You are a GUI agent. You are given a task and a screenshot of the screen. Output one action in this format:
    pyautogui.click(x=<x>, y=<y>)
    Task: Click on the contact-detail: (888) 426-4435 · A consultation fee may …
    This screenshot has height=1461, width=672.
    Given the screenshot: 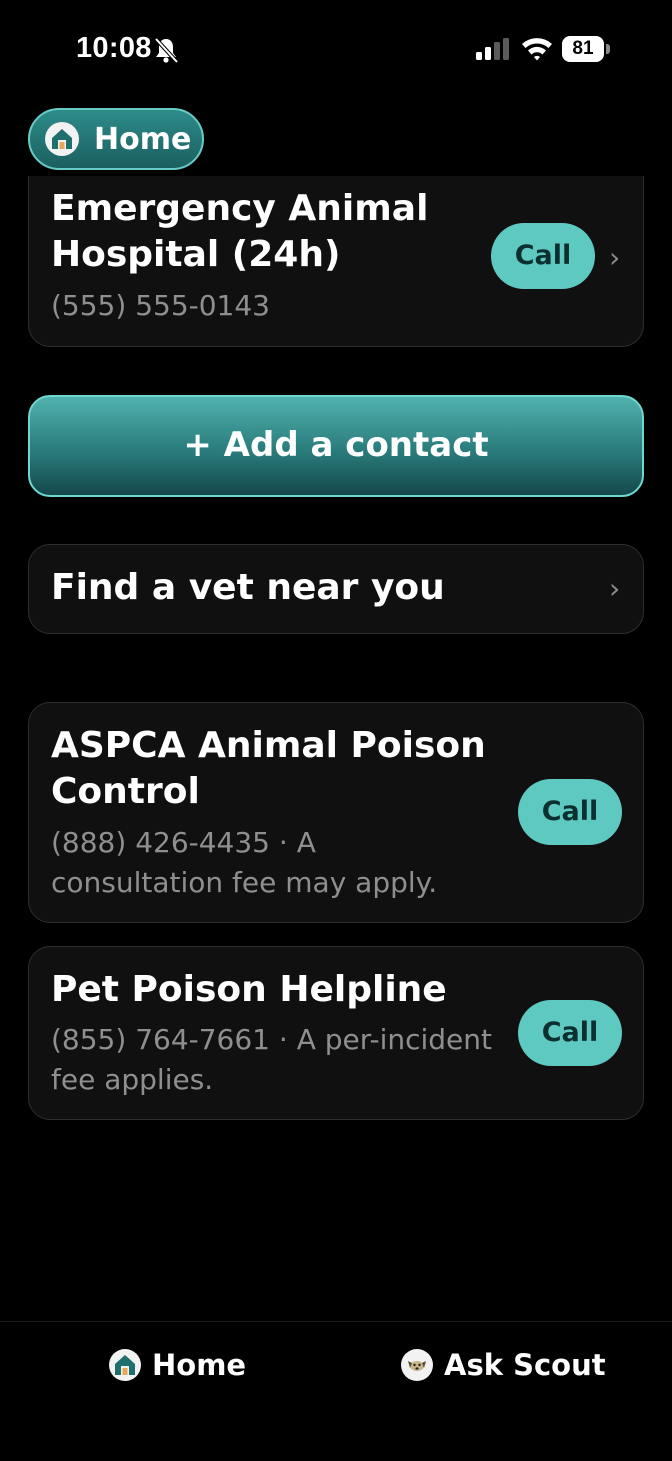 What is the action you would take?
    pyautogui.click(x=244, y=862)
    